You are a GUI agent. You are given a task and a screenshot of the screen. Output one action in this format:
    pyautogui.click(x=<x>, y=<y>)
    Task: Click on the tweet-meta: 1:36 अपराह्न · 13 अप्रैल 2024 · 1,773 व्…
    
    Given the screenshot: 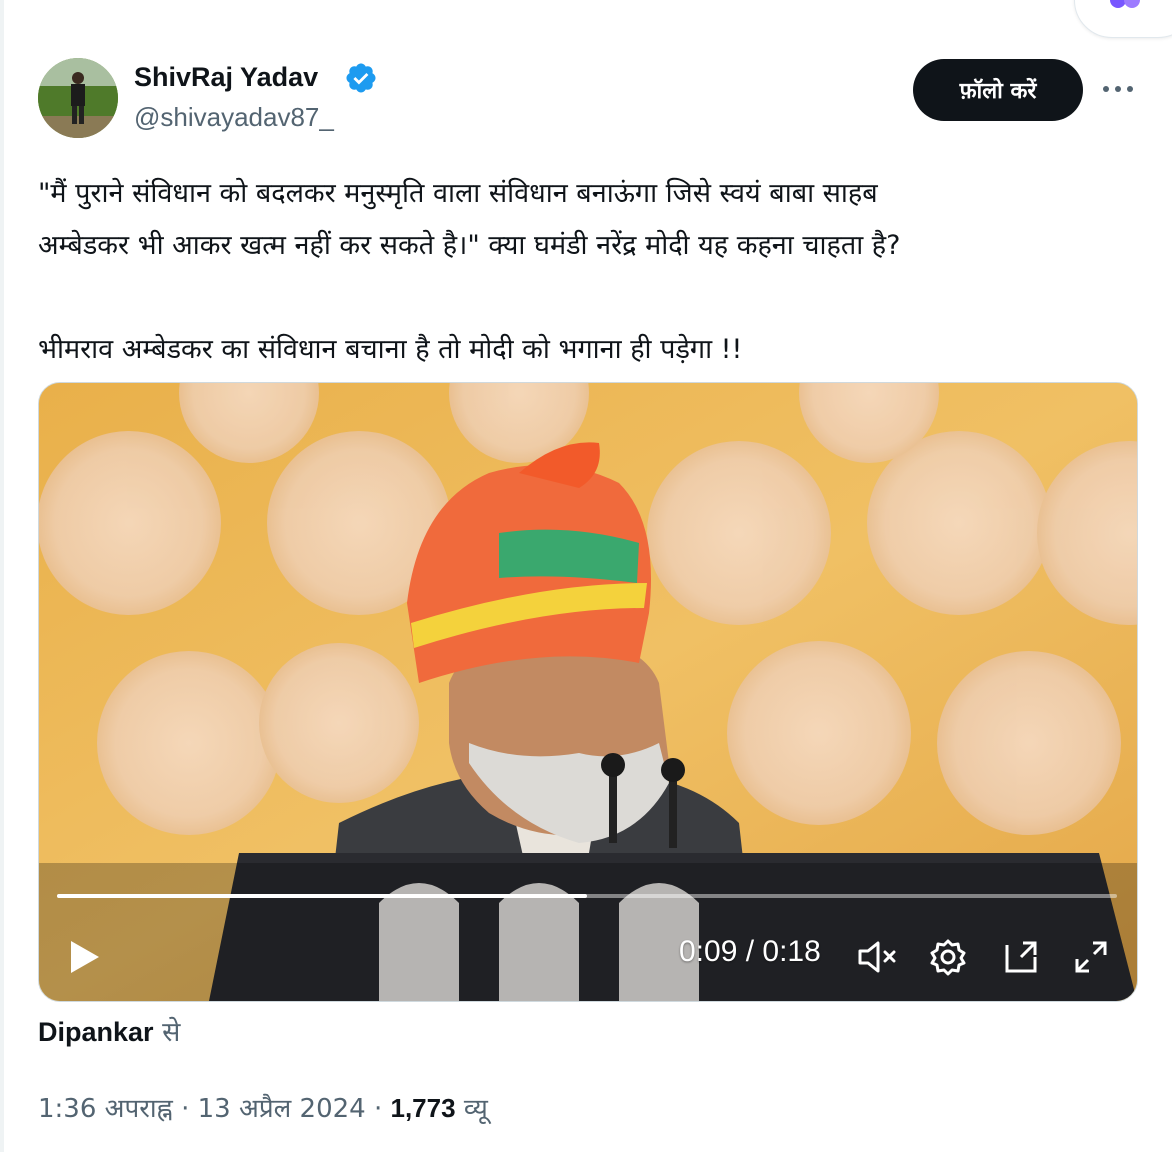 What is the action you would take?
    pyautogui.click(x=263, y=1108)
    